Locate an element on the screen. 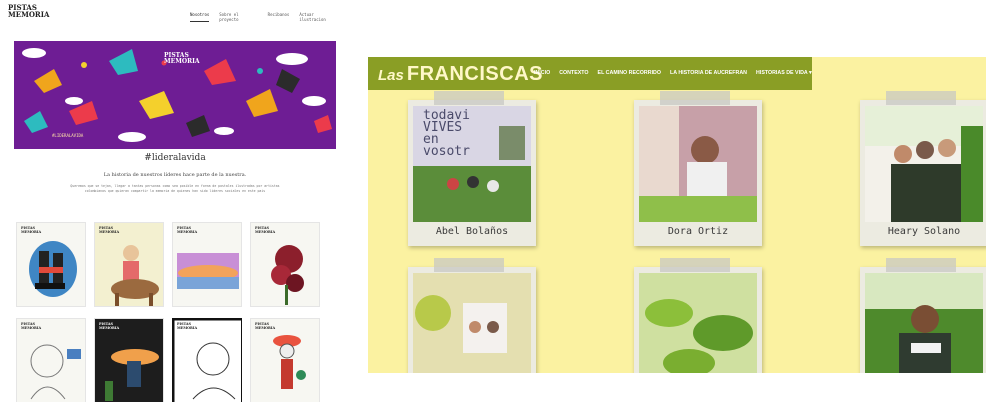  brand-name: FRANCISCAS is located at coordinates (474, 74).